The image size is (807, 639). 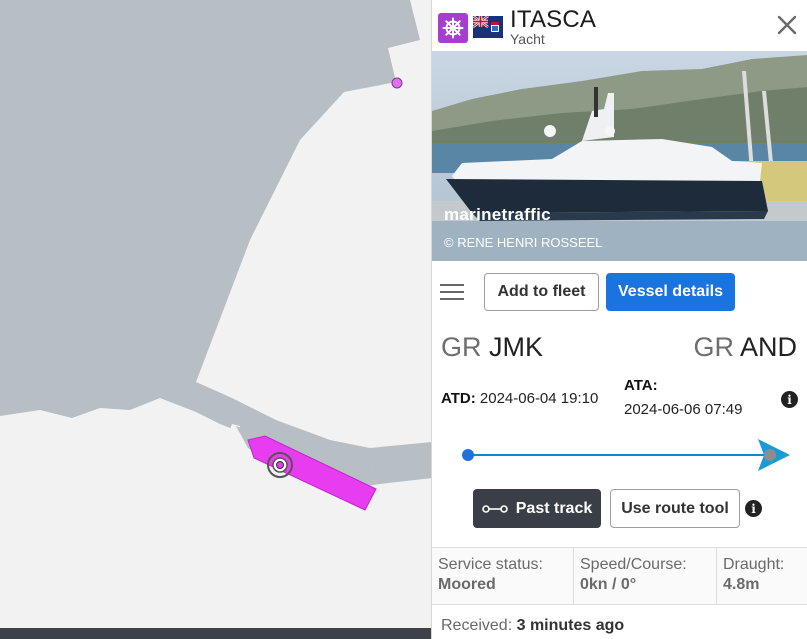 I want to click on atd-label: ATD:, so click(x=458, y=398).